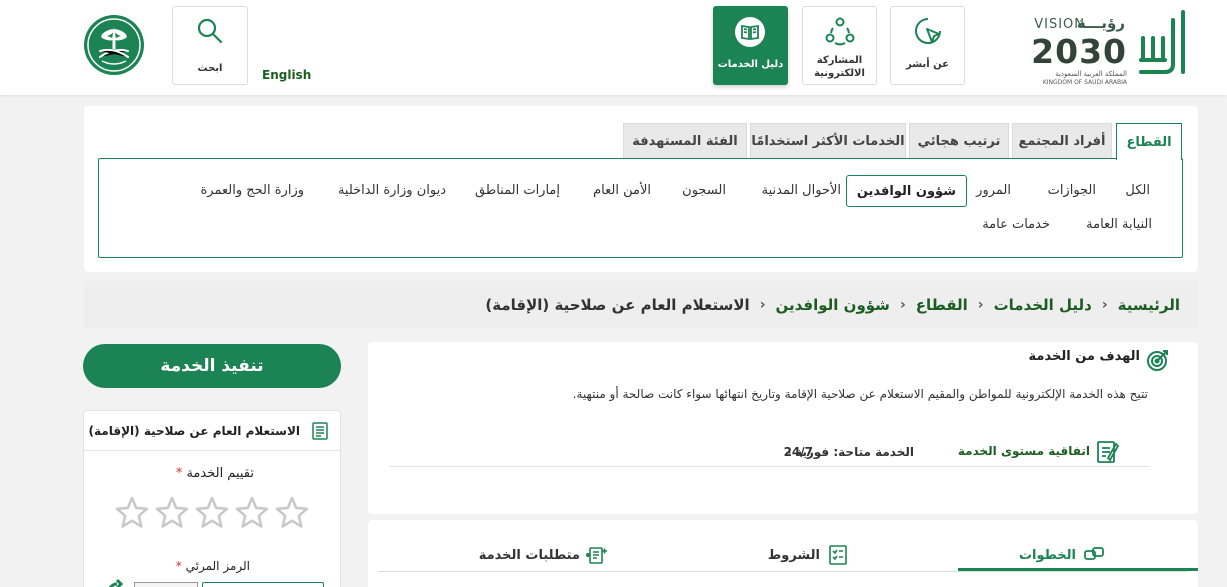  What do you see at coordinates (828, 140) in the screenshot?
I see `tab-most-used: الخدمات الأكثر استخدامًا` at bounding box center [828, 140].